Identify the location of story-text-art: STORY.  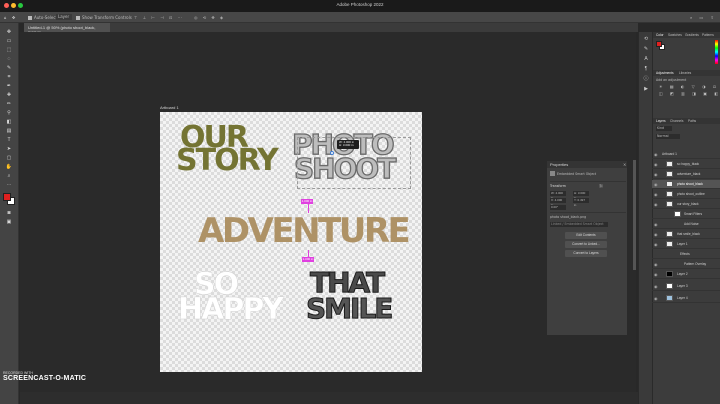
(227, 161).